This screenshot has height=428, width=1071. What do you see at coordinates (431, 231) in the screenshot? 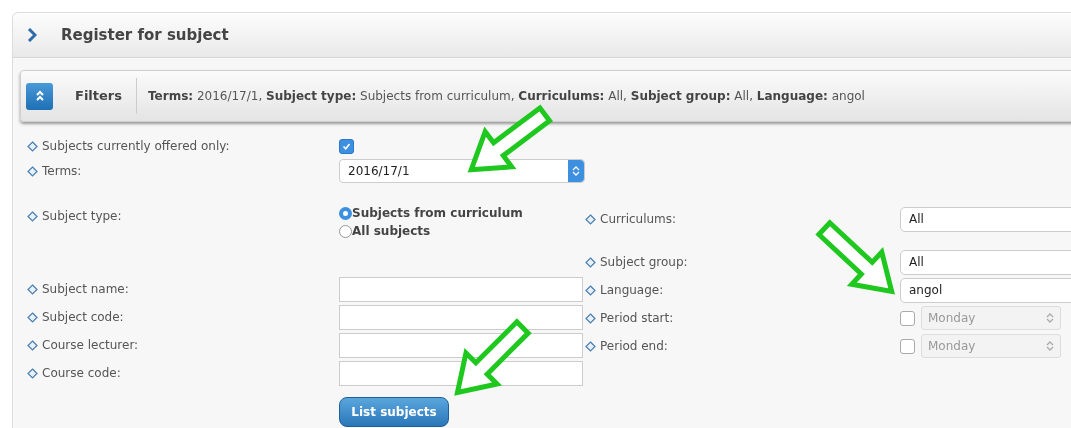
I see `radio-option: All subjects` at bounding box center [431, 231].